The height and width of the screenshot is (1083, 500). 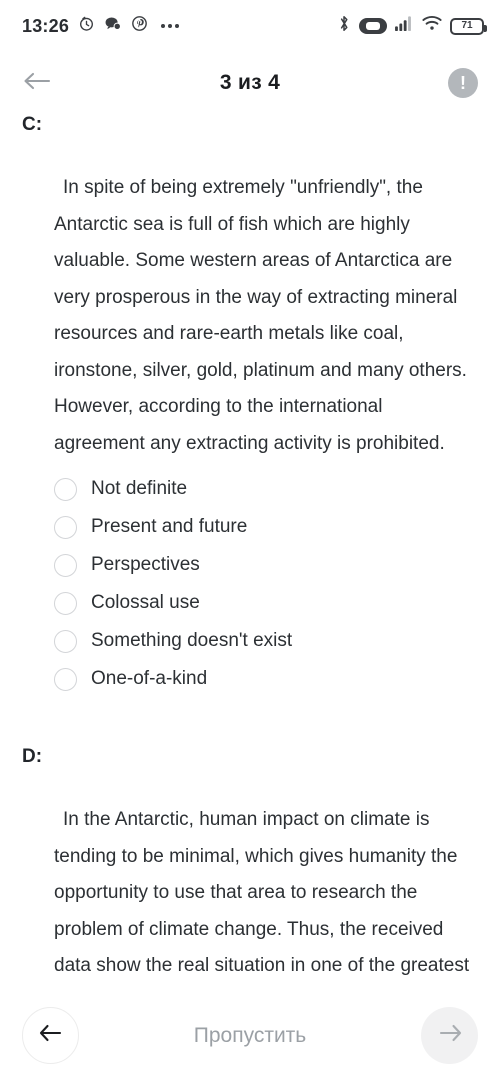 What do you see at coordinates (277, 603) in the screenshot?
I see `option-row: Colossal use` at bounding box center [277, 603].